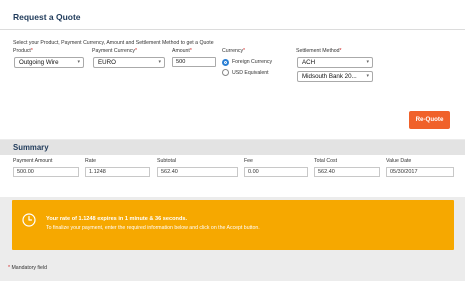 This screenshot has height=281, width=465. I want to click on requote-button: Re-Quote, so click(429, 120).